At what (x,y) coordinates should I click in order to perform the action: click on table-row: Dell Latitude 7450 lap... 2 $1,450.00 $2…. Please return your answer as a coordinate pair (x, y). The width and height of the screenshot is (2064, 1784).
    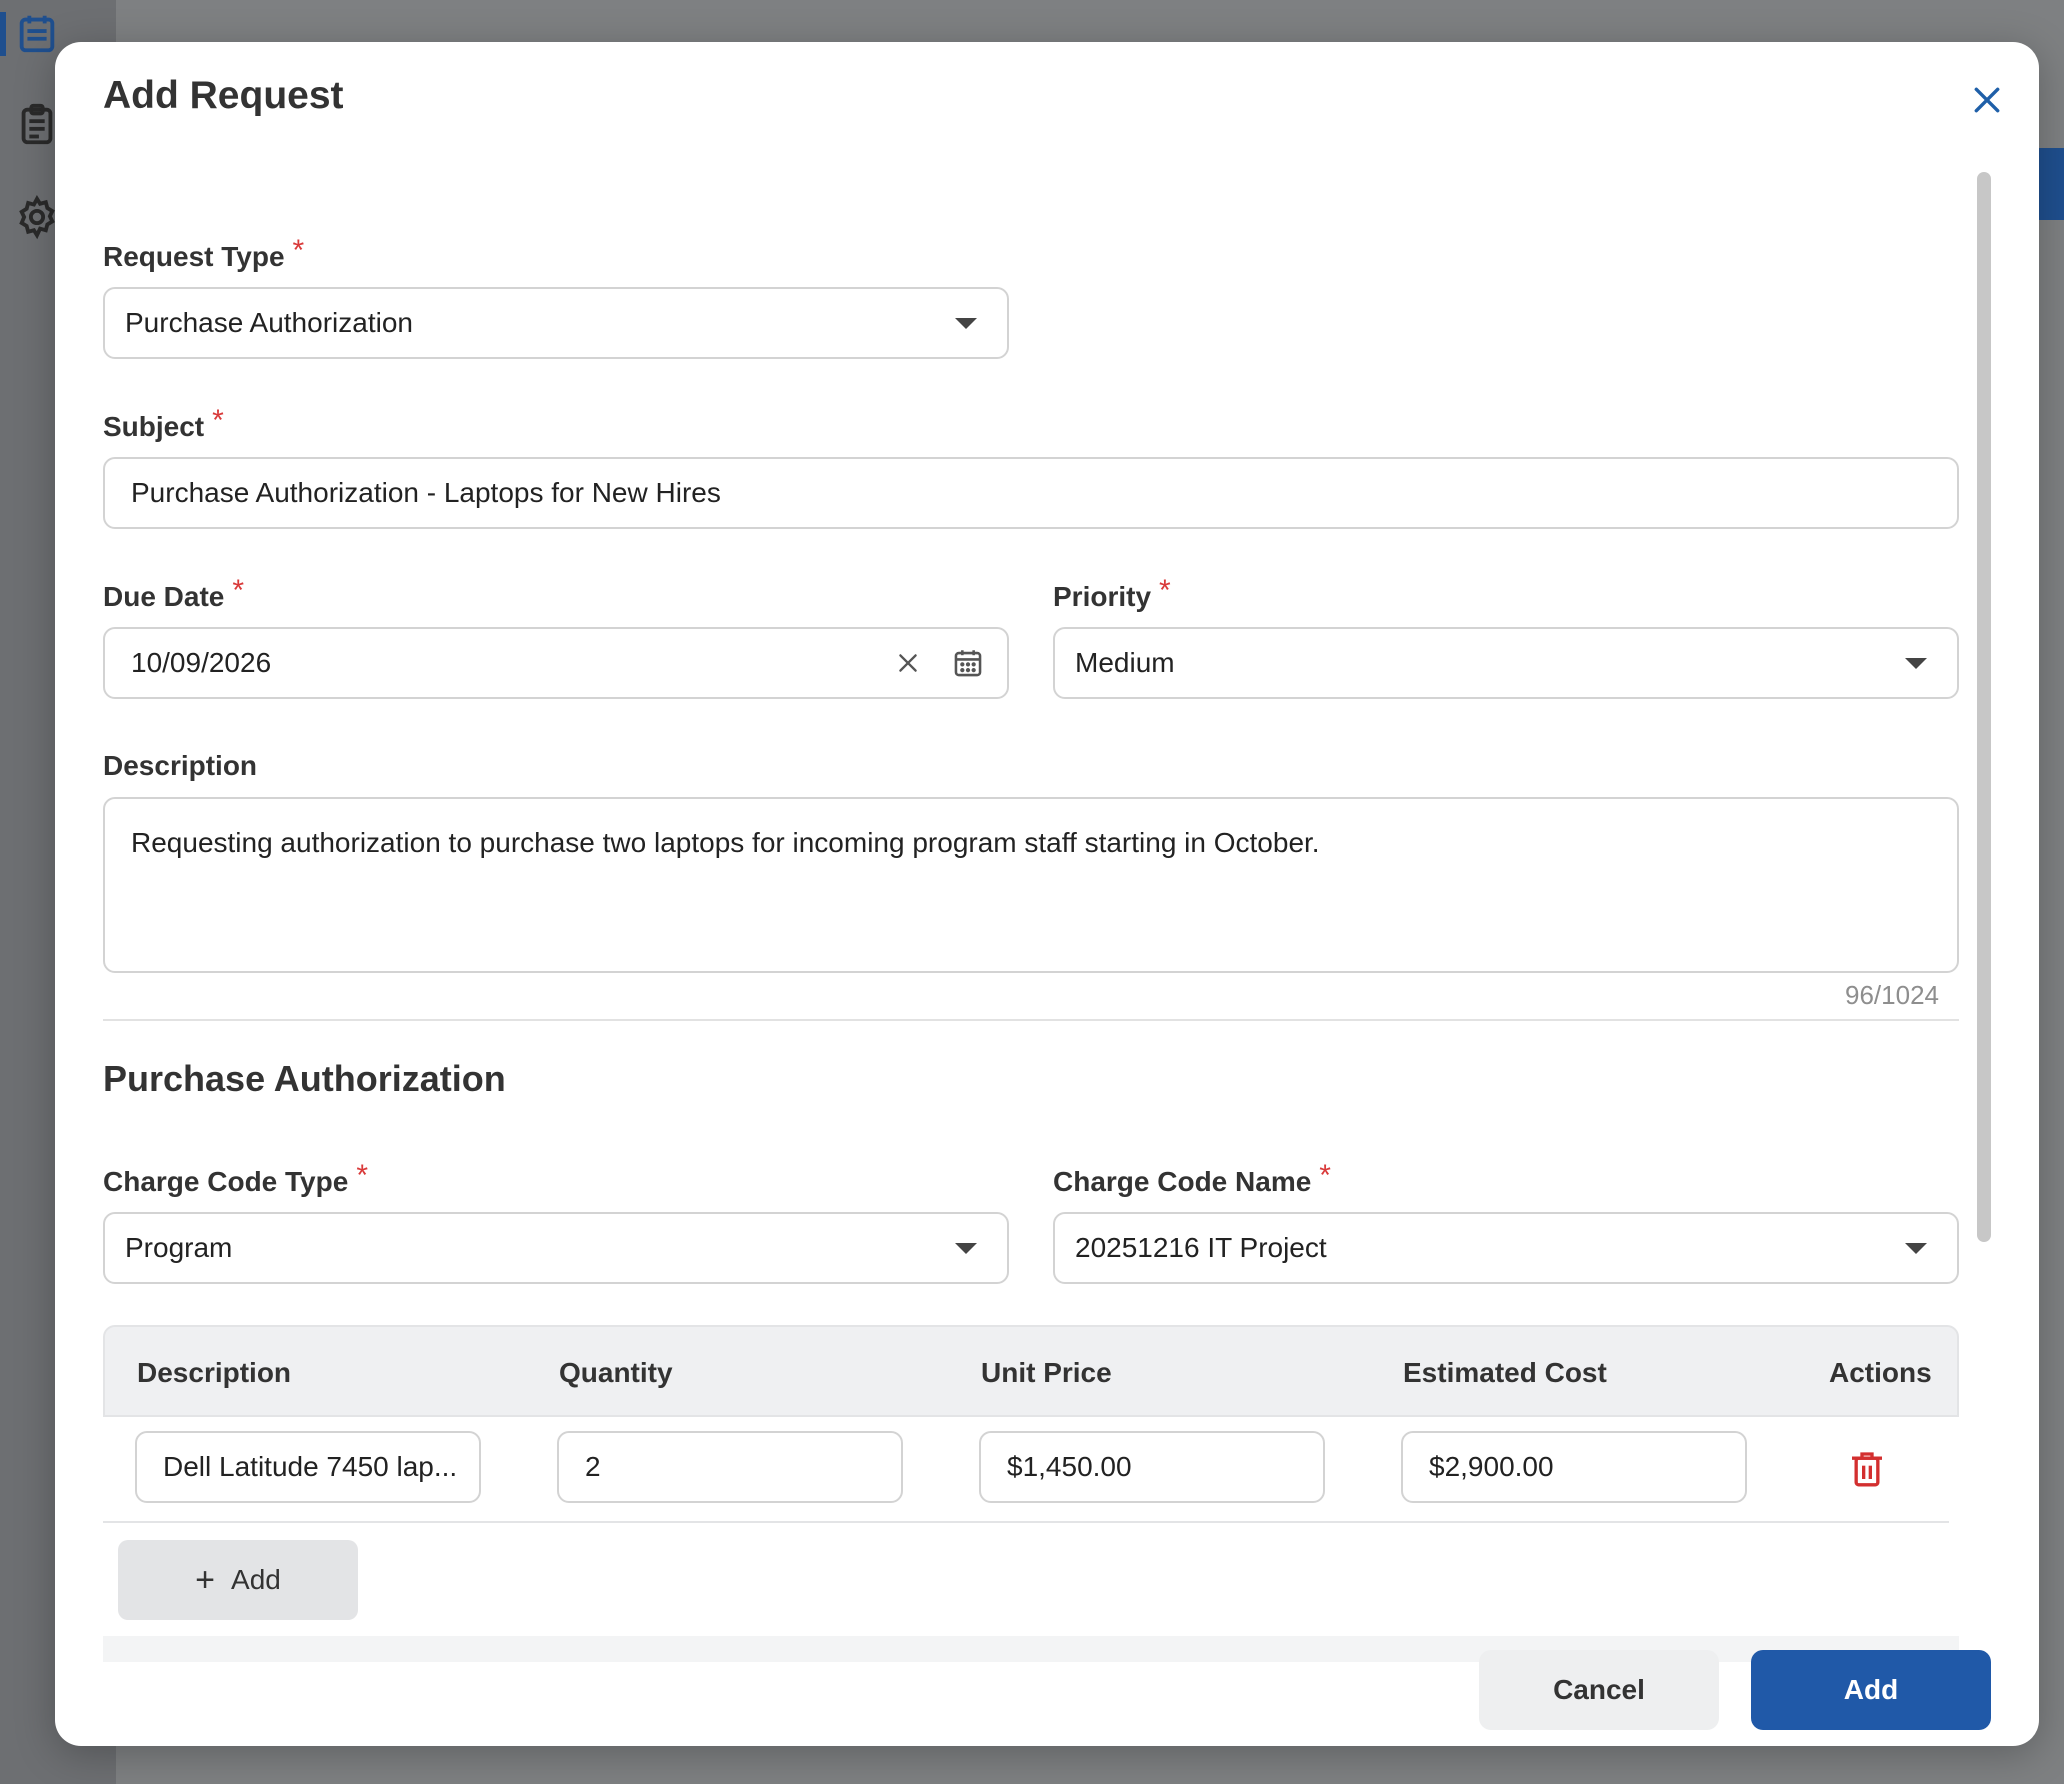
    Looking at the image, I should click on (1026, 1470).